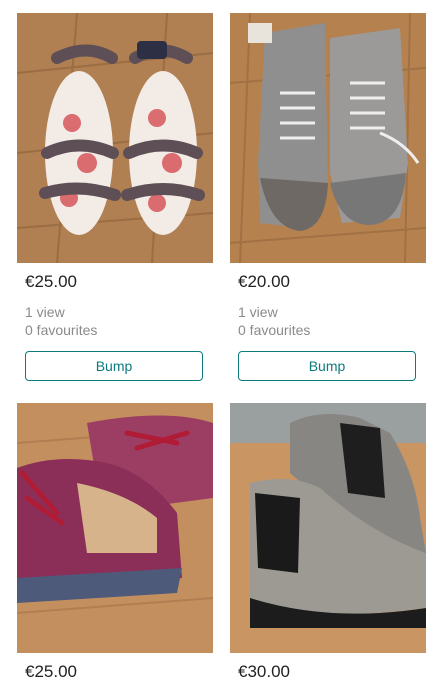 The width and height of the screenshot is (443, 690). What do you see at coordinates (264, 671) in the screenshot?
I see `listing-price: €30.00` at bounding box center [264, 671].